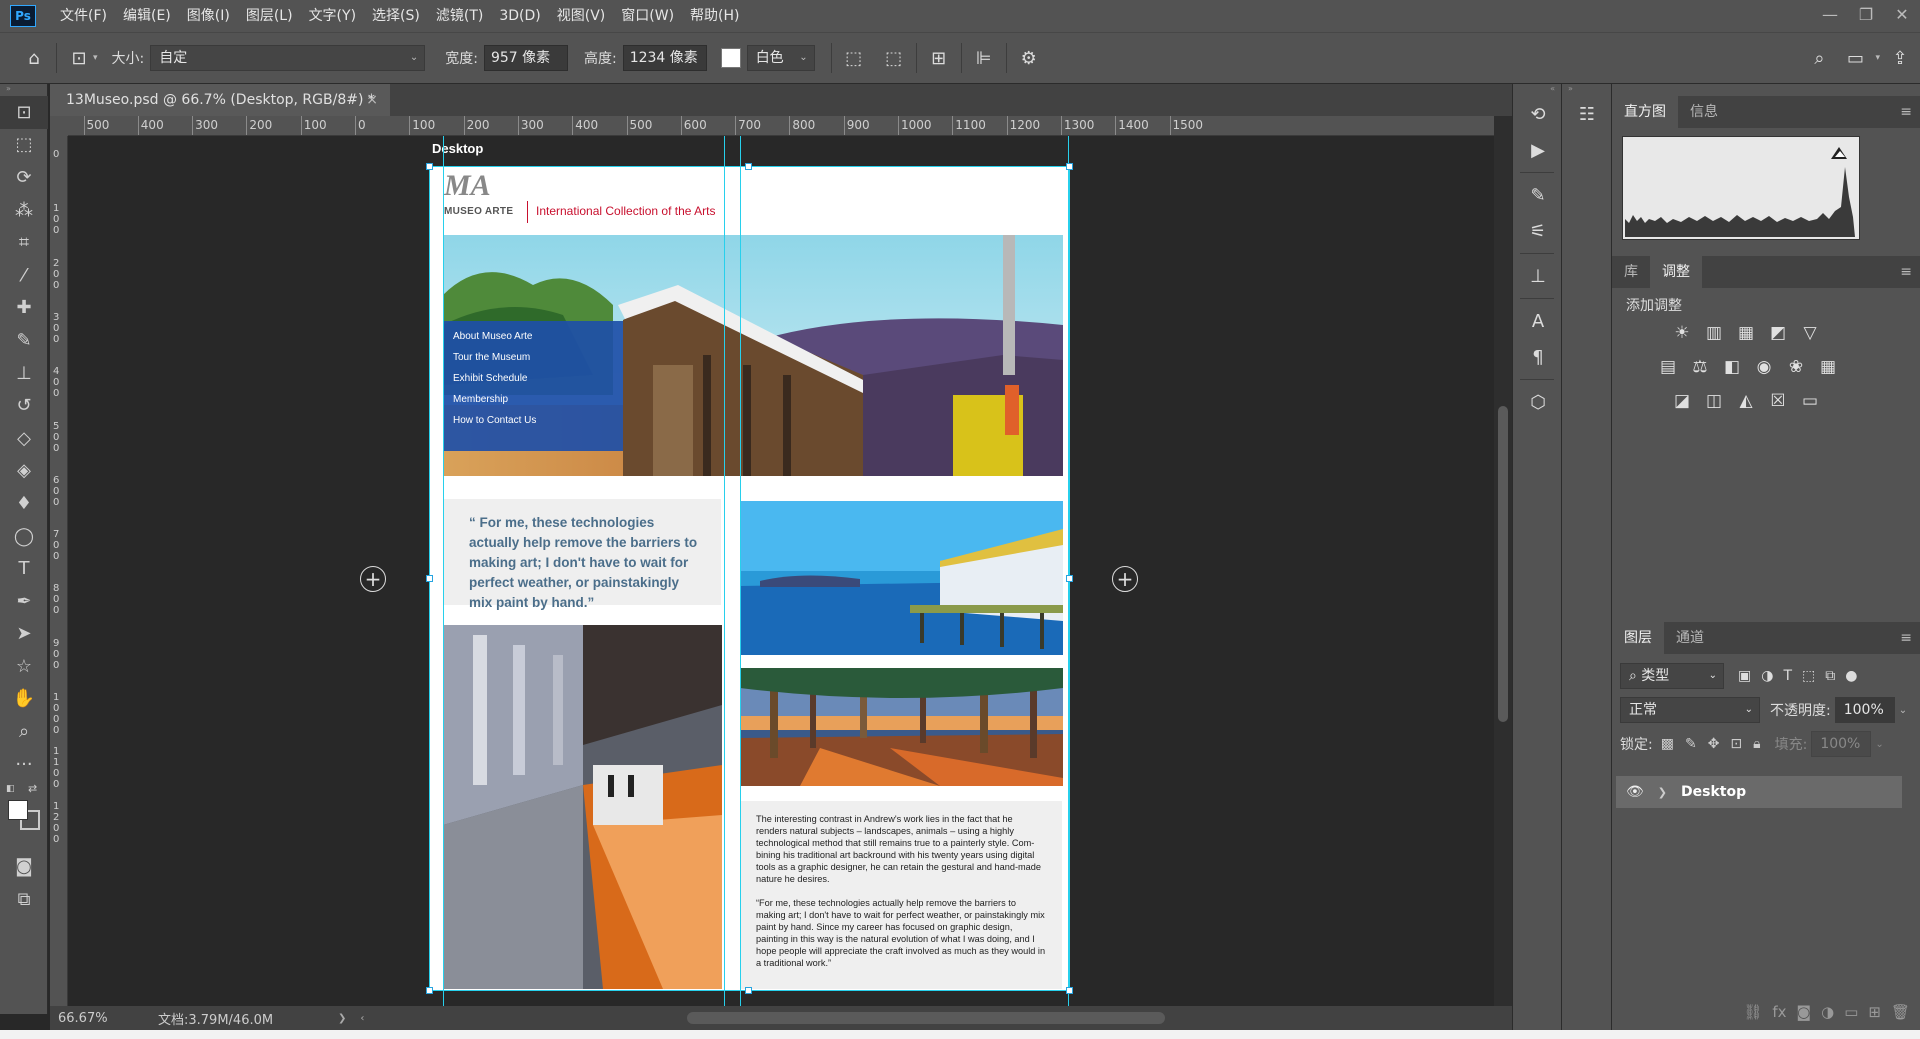 This screenshot has width=1920, height=1039. I want to click on more-tools-icon: ···, so click(24, 764).